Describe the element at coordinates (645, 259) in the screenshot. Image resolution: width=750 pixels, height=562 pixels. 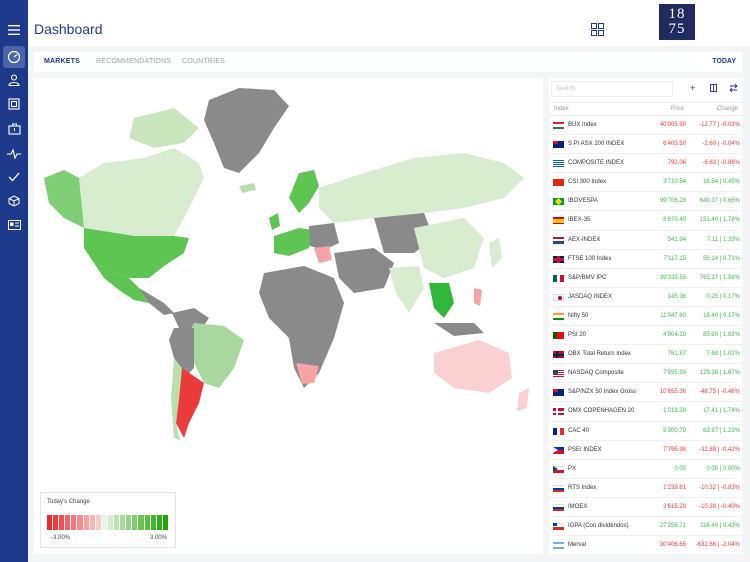
I see `table-row: FTSE 100 Index 7'117.15 50.14 | 0.71%` at that location.